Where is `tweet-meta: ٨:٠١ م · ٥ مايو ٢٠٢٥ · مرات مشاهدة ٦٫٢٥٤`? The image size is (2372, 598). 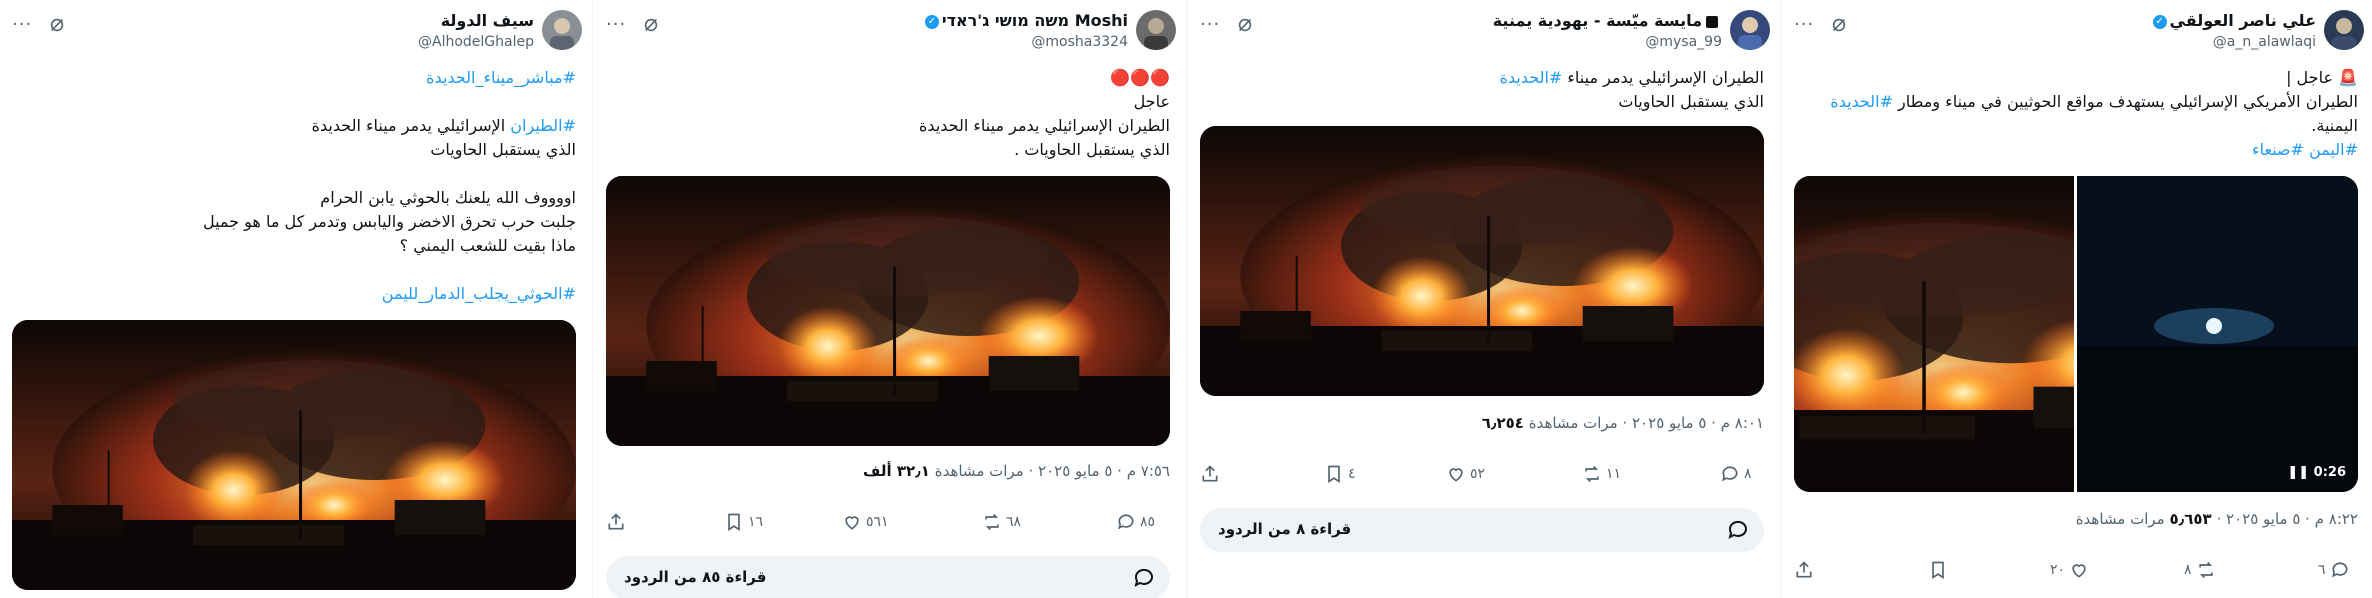 tweet-meta: ٨:٠١ م · ٥ مايو ٢٠٢٥ · مرات مشاهدة ٦٫٢٥٤ is located at coordinates (1482, 423).